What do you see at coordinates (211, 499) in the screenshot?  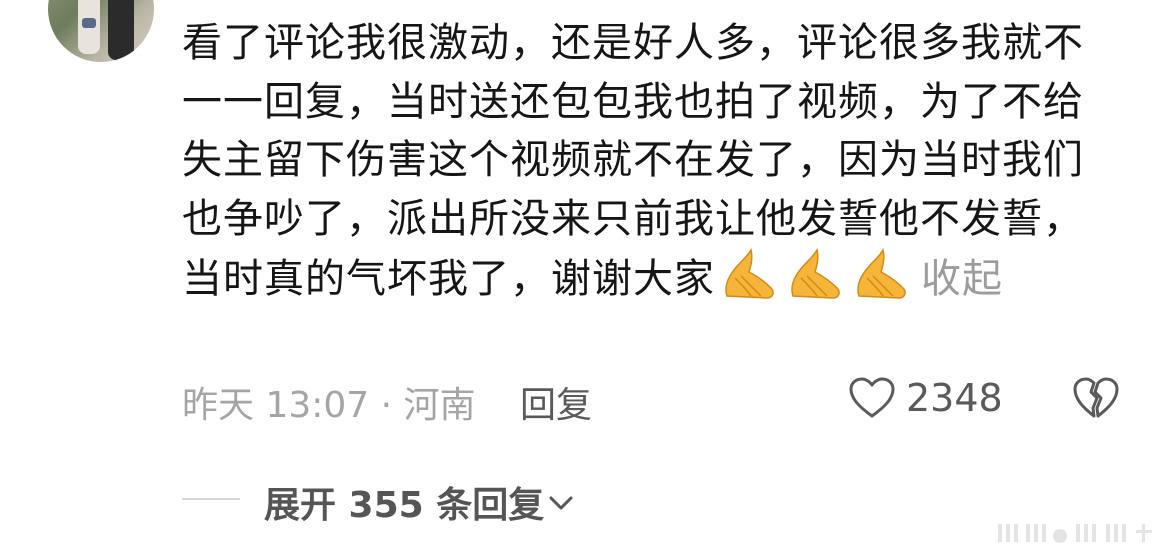 I see `divider-line` at bounding box center [211, 499].